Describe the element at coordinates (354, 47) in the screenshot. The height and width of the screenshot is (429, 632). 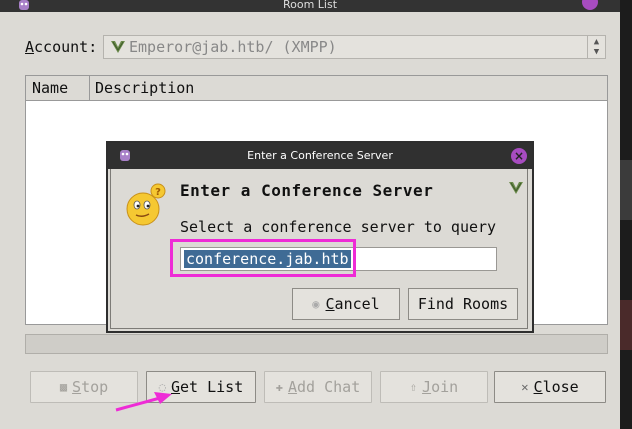
I see `account-select: Emperor@jab.htb/ (XMPP) ▲ ▼` at that location.